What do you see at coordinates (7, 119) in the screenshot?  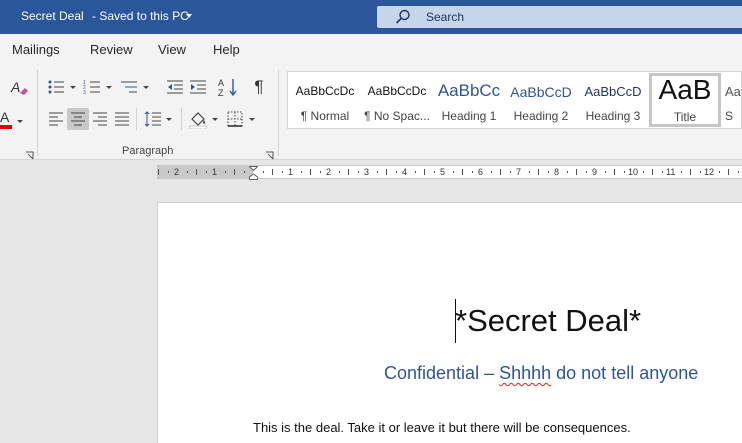 I see `font-color-button: A` at bounding box center [7, 119].